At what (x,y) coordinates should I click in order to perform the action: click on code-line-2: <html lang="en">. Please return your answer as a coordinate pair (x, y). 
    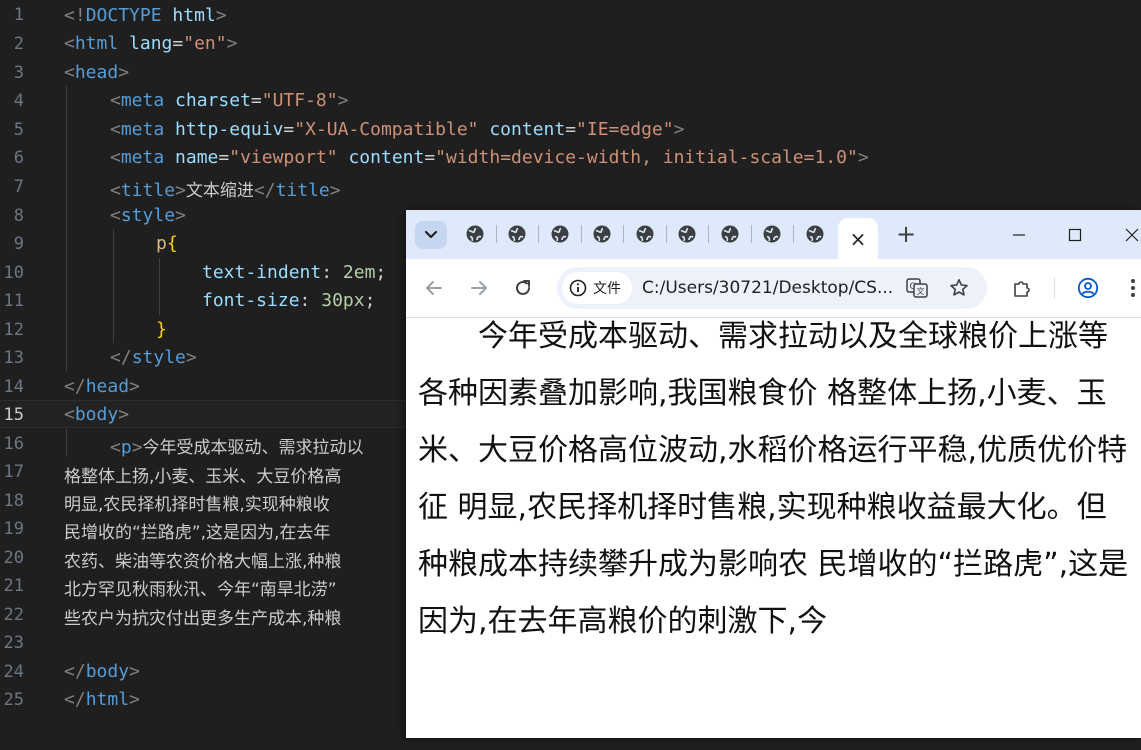
    Looking at the image, I should click on (150, 43).